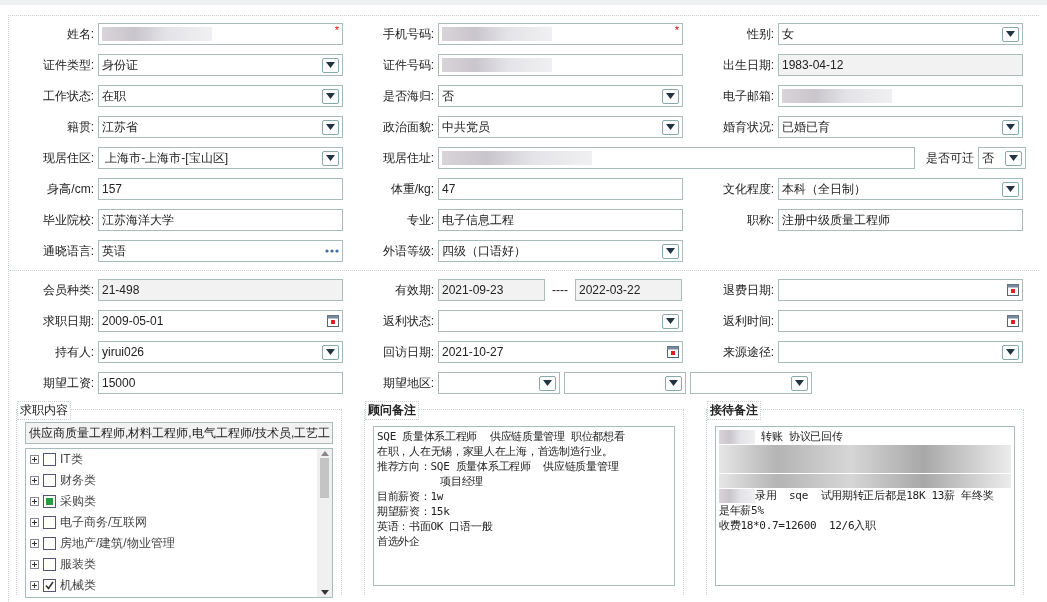  I want to click on select-field: 本科（全日制）, so click(900, 189).